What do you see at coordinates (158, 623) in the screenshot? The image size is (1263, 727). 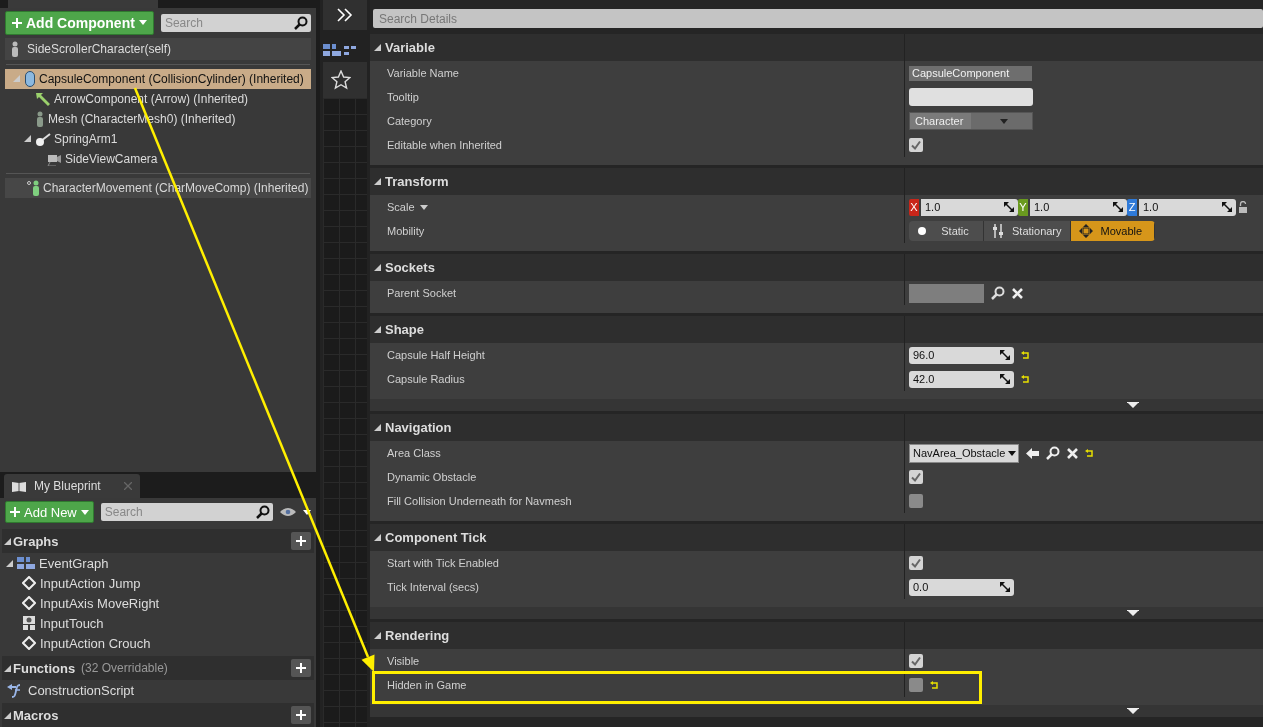 I see `graph-item: InputTouch` at bounding box center [158, 623].